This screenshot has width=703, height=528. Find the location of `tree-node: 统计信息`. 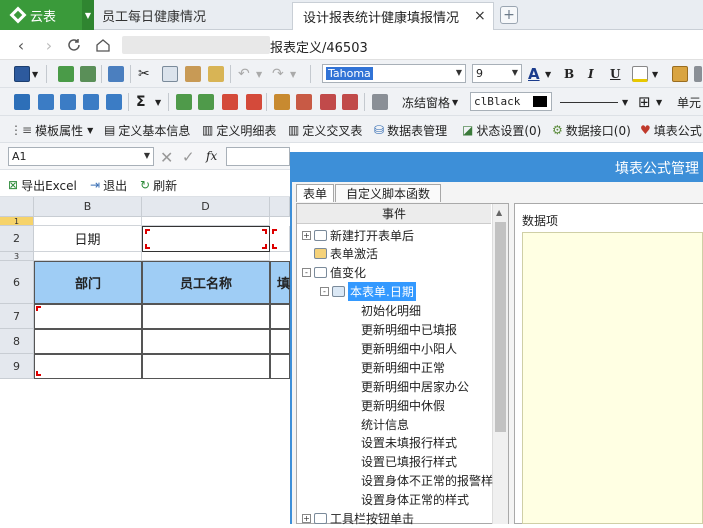

tree-node: 统计信息 is located at coordinates (385, 424).